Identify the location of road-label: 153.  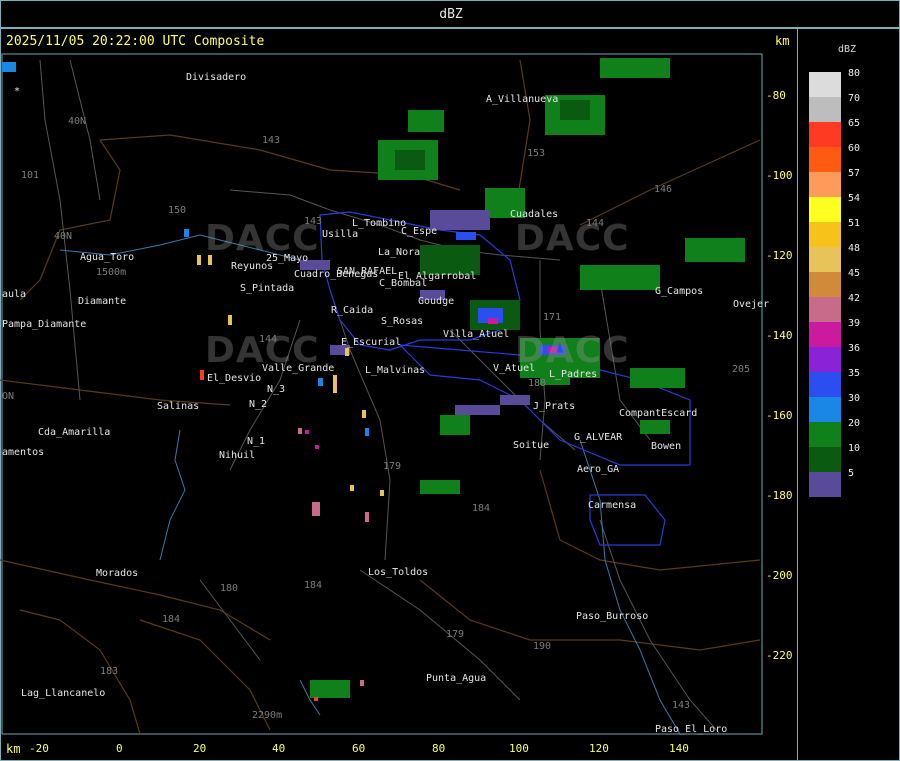
(536, 153).